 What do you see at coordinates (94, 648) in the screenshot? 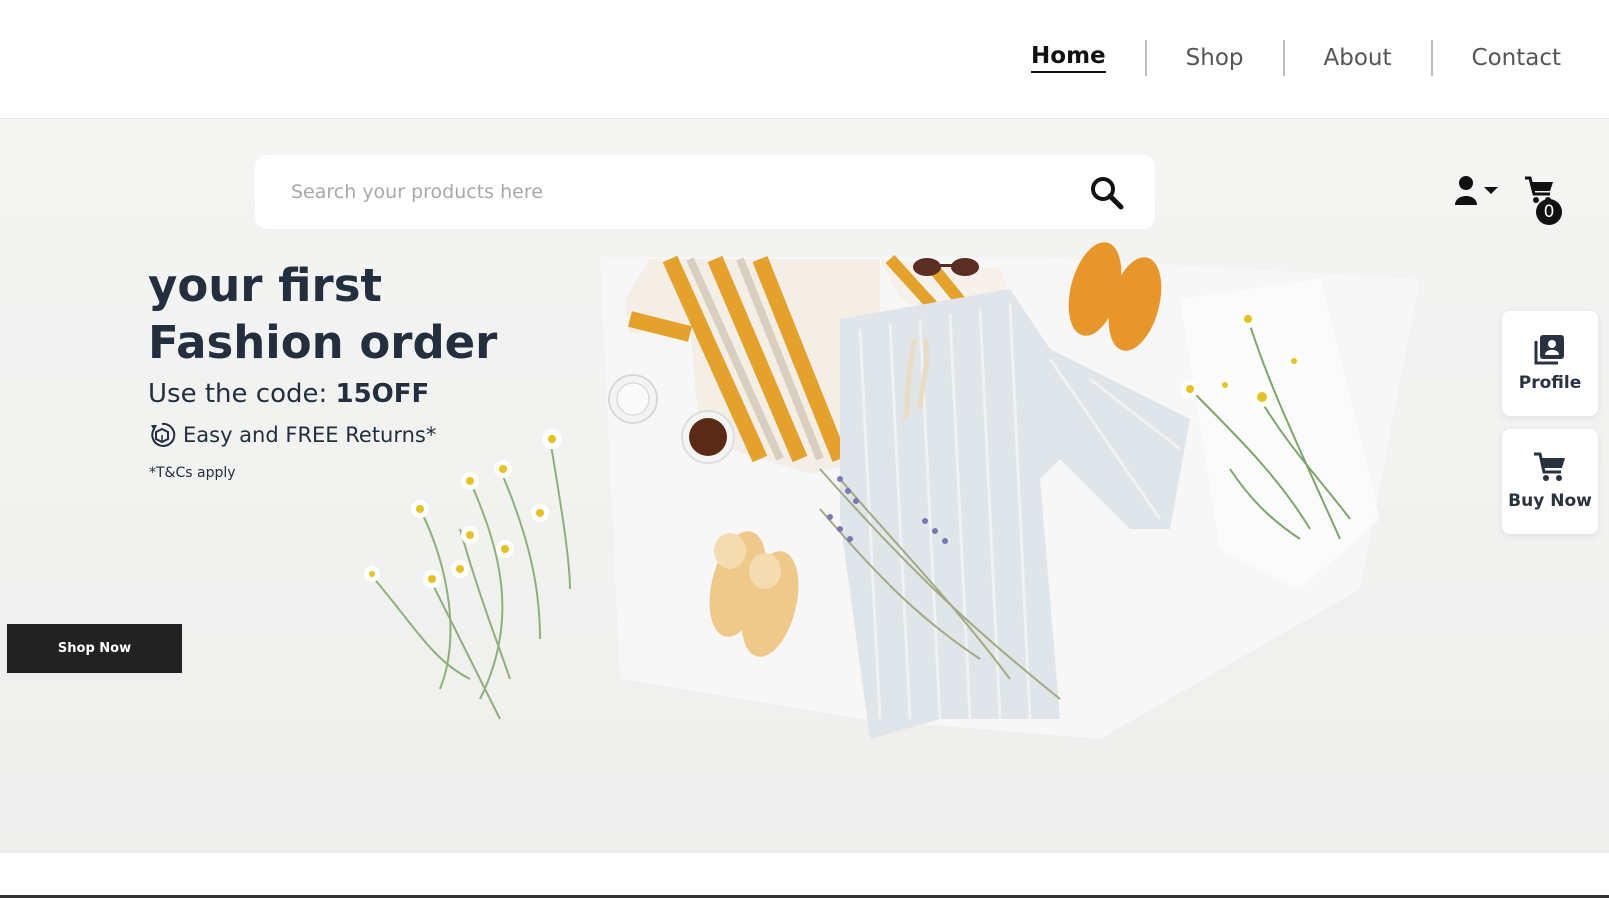
I see `shop-now-button: Shop Now` at bounding box center [94, 648].